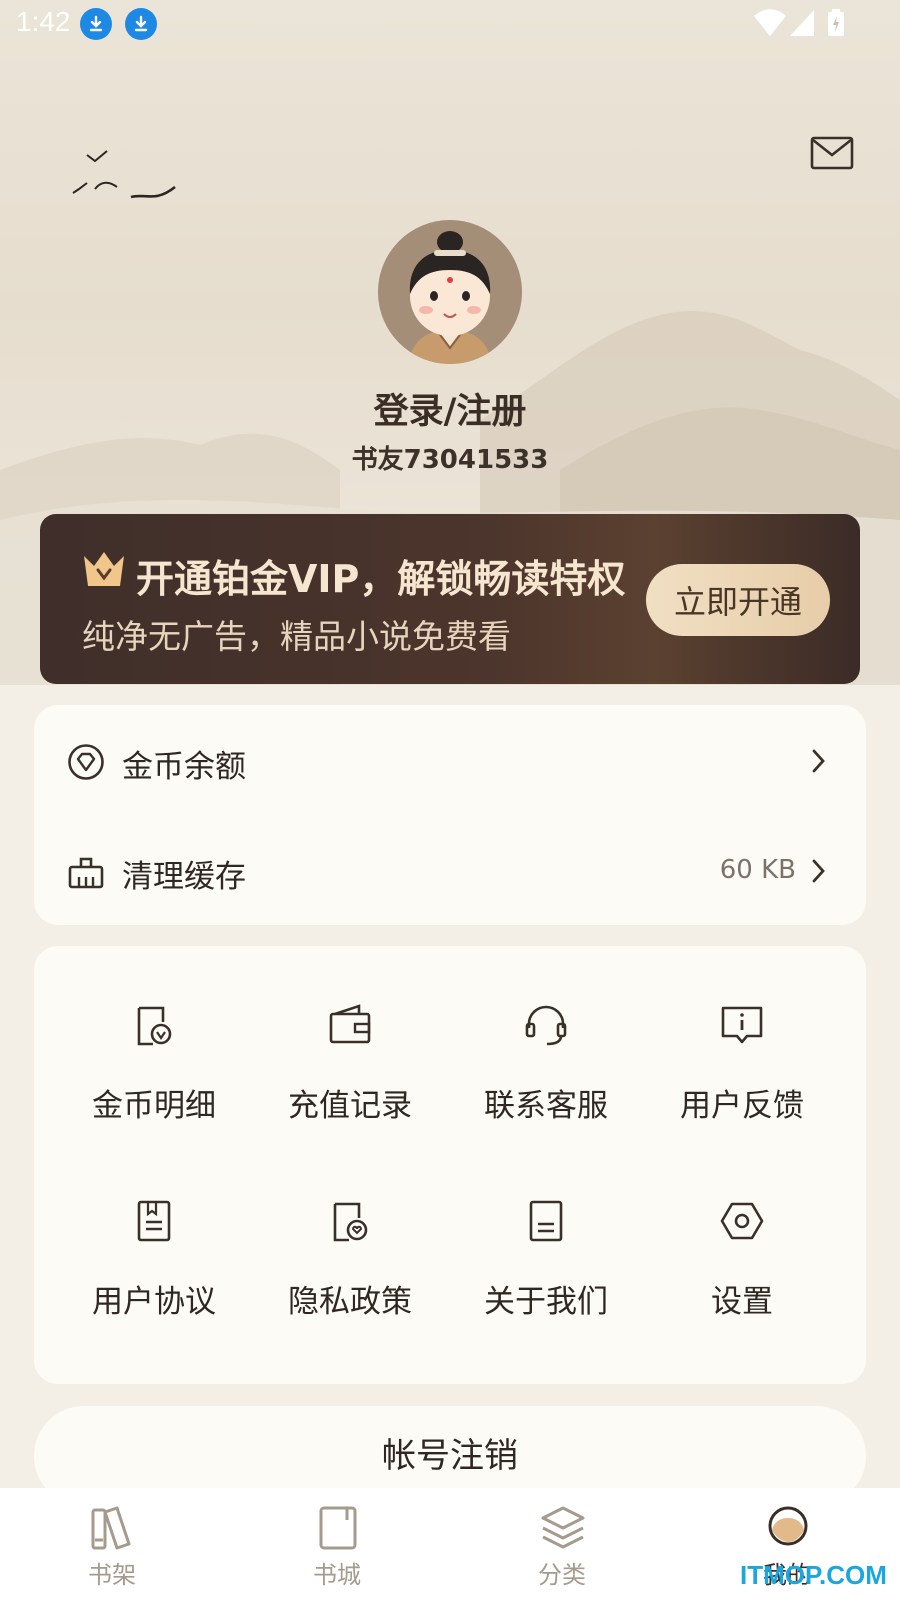 Image resolution: width=900 pixels, height=1600 pixels. What do you see at coordinates (546, 1106) in the screenshot?
I see `grid-label: 联系客服` at bounding box center [546, 1106].